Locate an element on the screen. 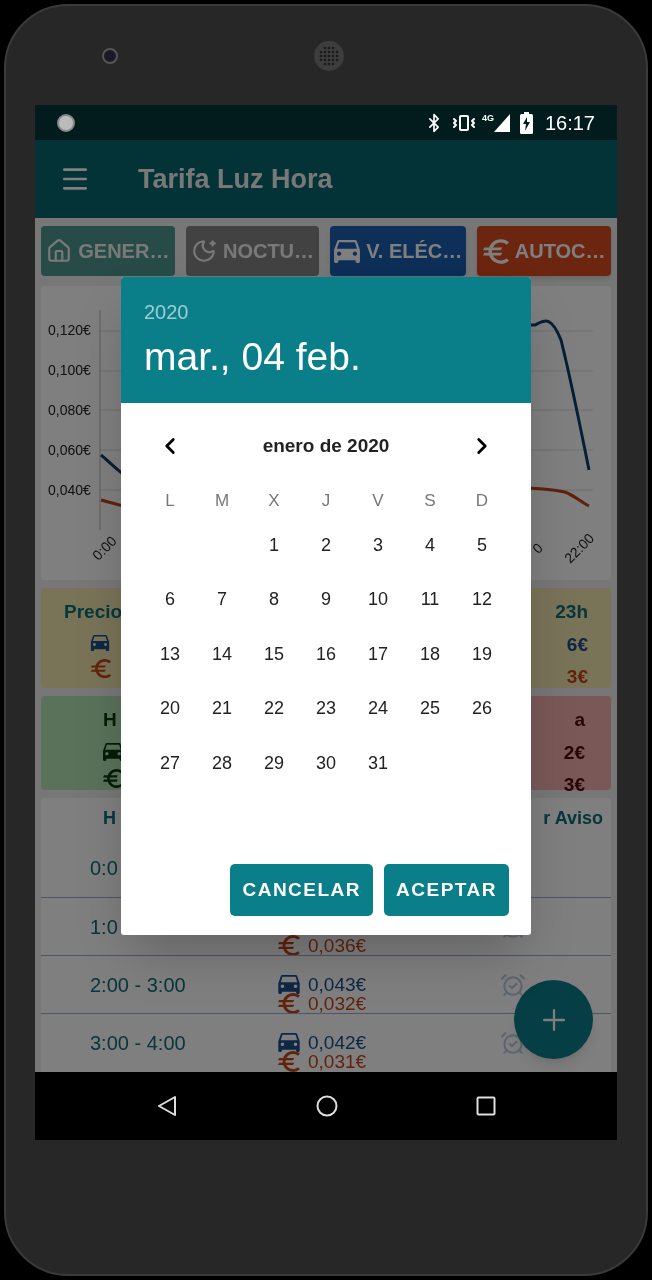 Image resolution: width=652 pixels, height=1280 pixels. calendar-day: 3 is located at coordinates (378, 545).